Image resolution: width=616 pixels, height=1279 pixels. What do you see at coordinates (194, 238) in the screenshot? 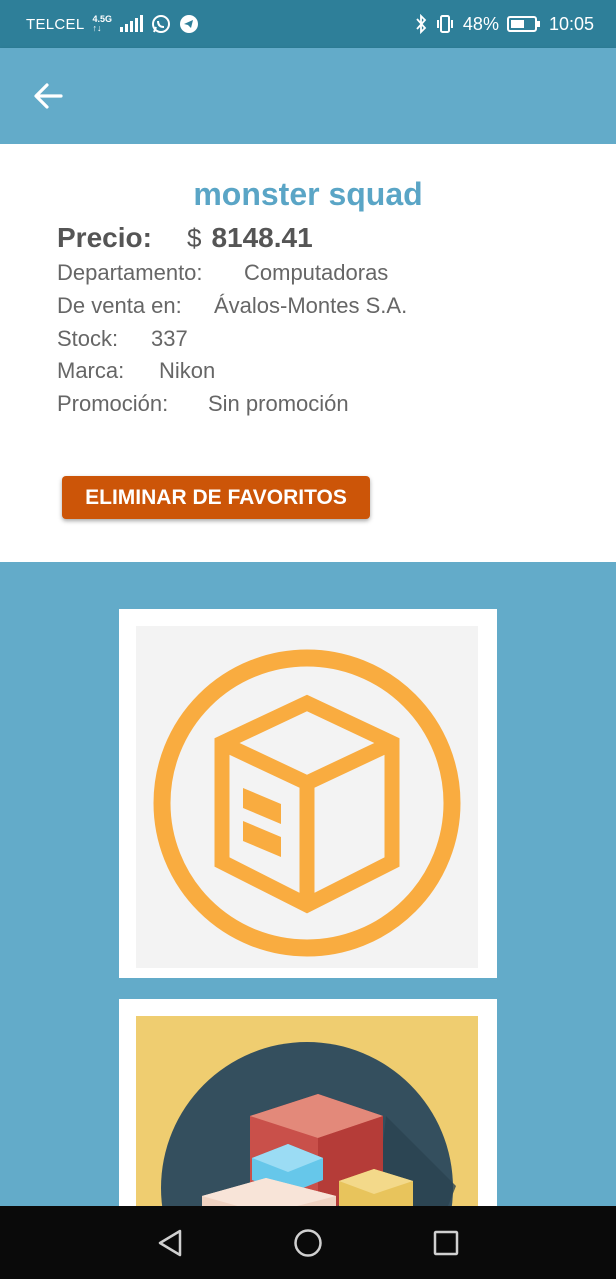
I see `currency-symbol: $` at bounding box center [194, 238].